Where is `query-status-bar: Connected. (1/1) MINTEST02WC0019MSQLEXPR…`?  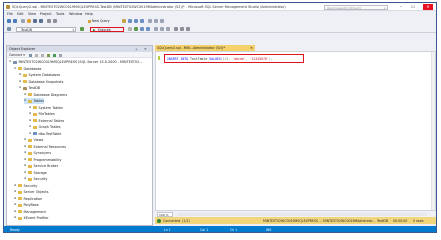
query-status-bar: Connected. (1/1) MINTEST02WC0019MSQLEXPR… is located at coordinates (295, 220).